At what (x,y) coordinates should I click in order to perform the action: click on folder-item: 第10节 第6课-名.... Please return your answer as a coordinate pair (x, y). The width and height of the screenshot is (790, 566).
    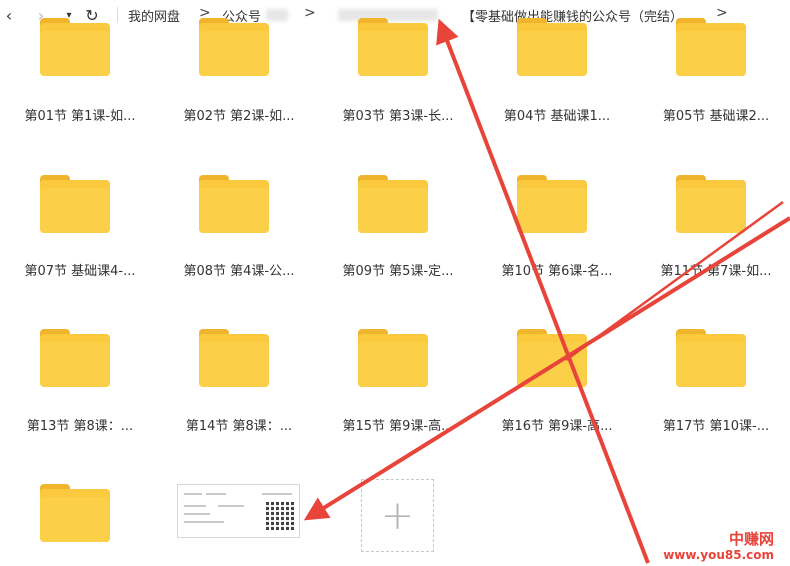
    Looking at the image, I should click on (557, 230).